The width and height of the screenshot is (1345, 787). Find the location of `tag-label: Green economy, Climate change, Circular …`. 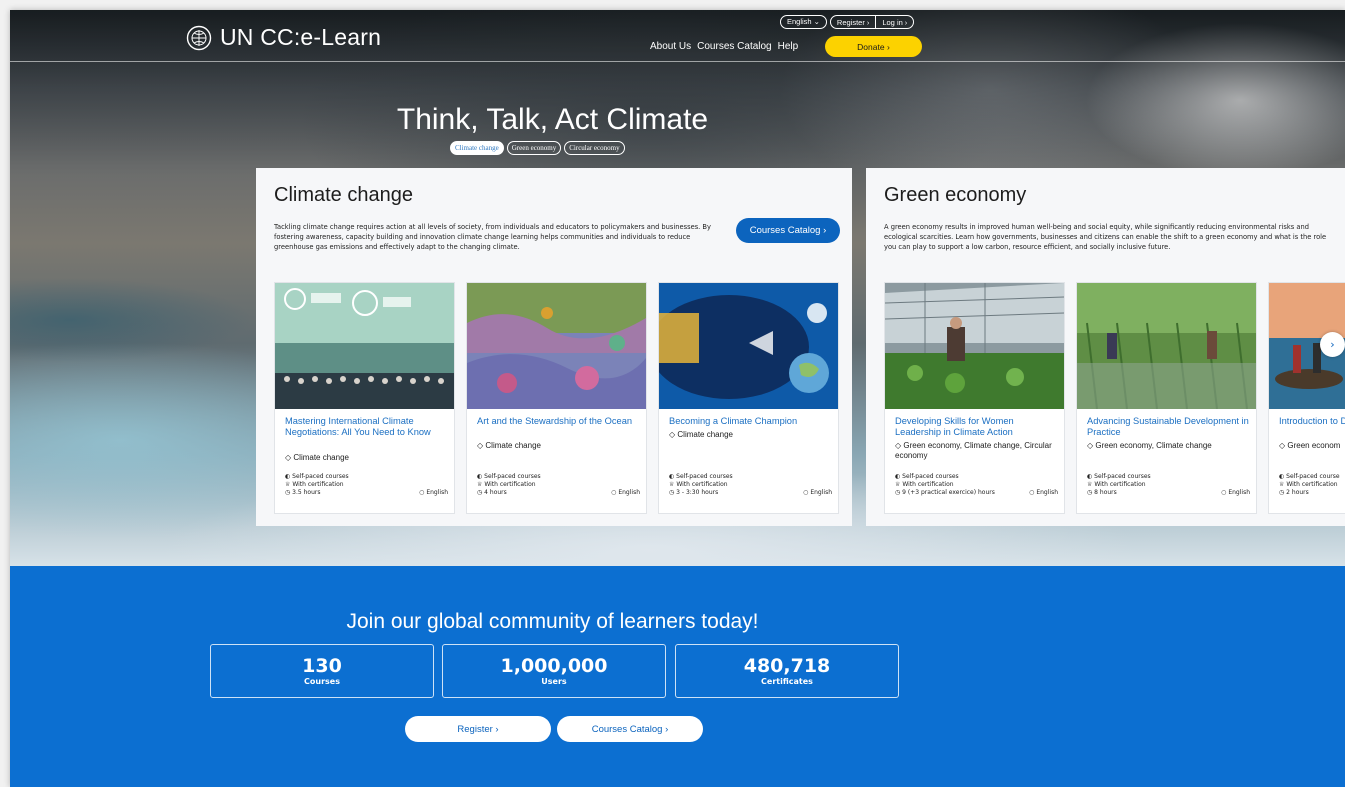

tag-label: Green economy, Climate change, Circular … is located at coordinates (973, 450).